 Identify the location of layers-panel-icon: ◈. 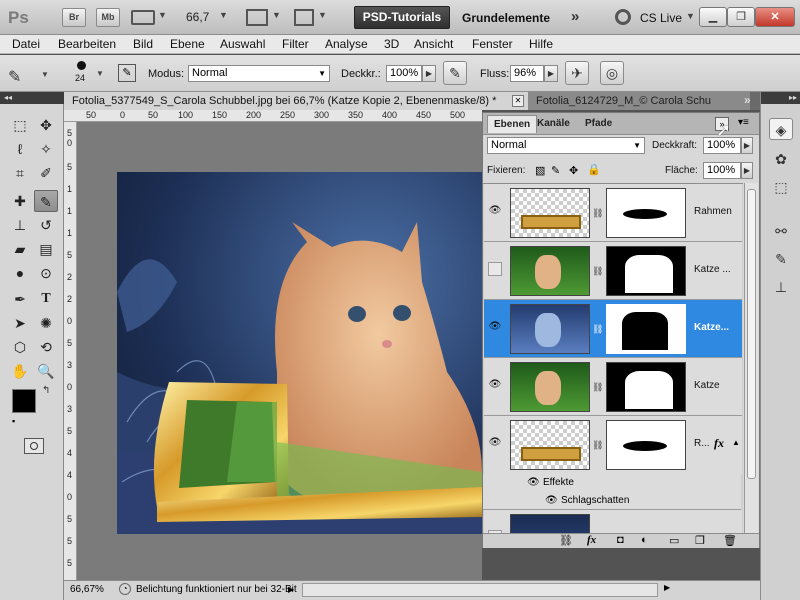
(781, 129).